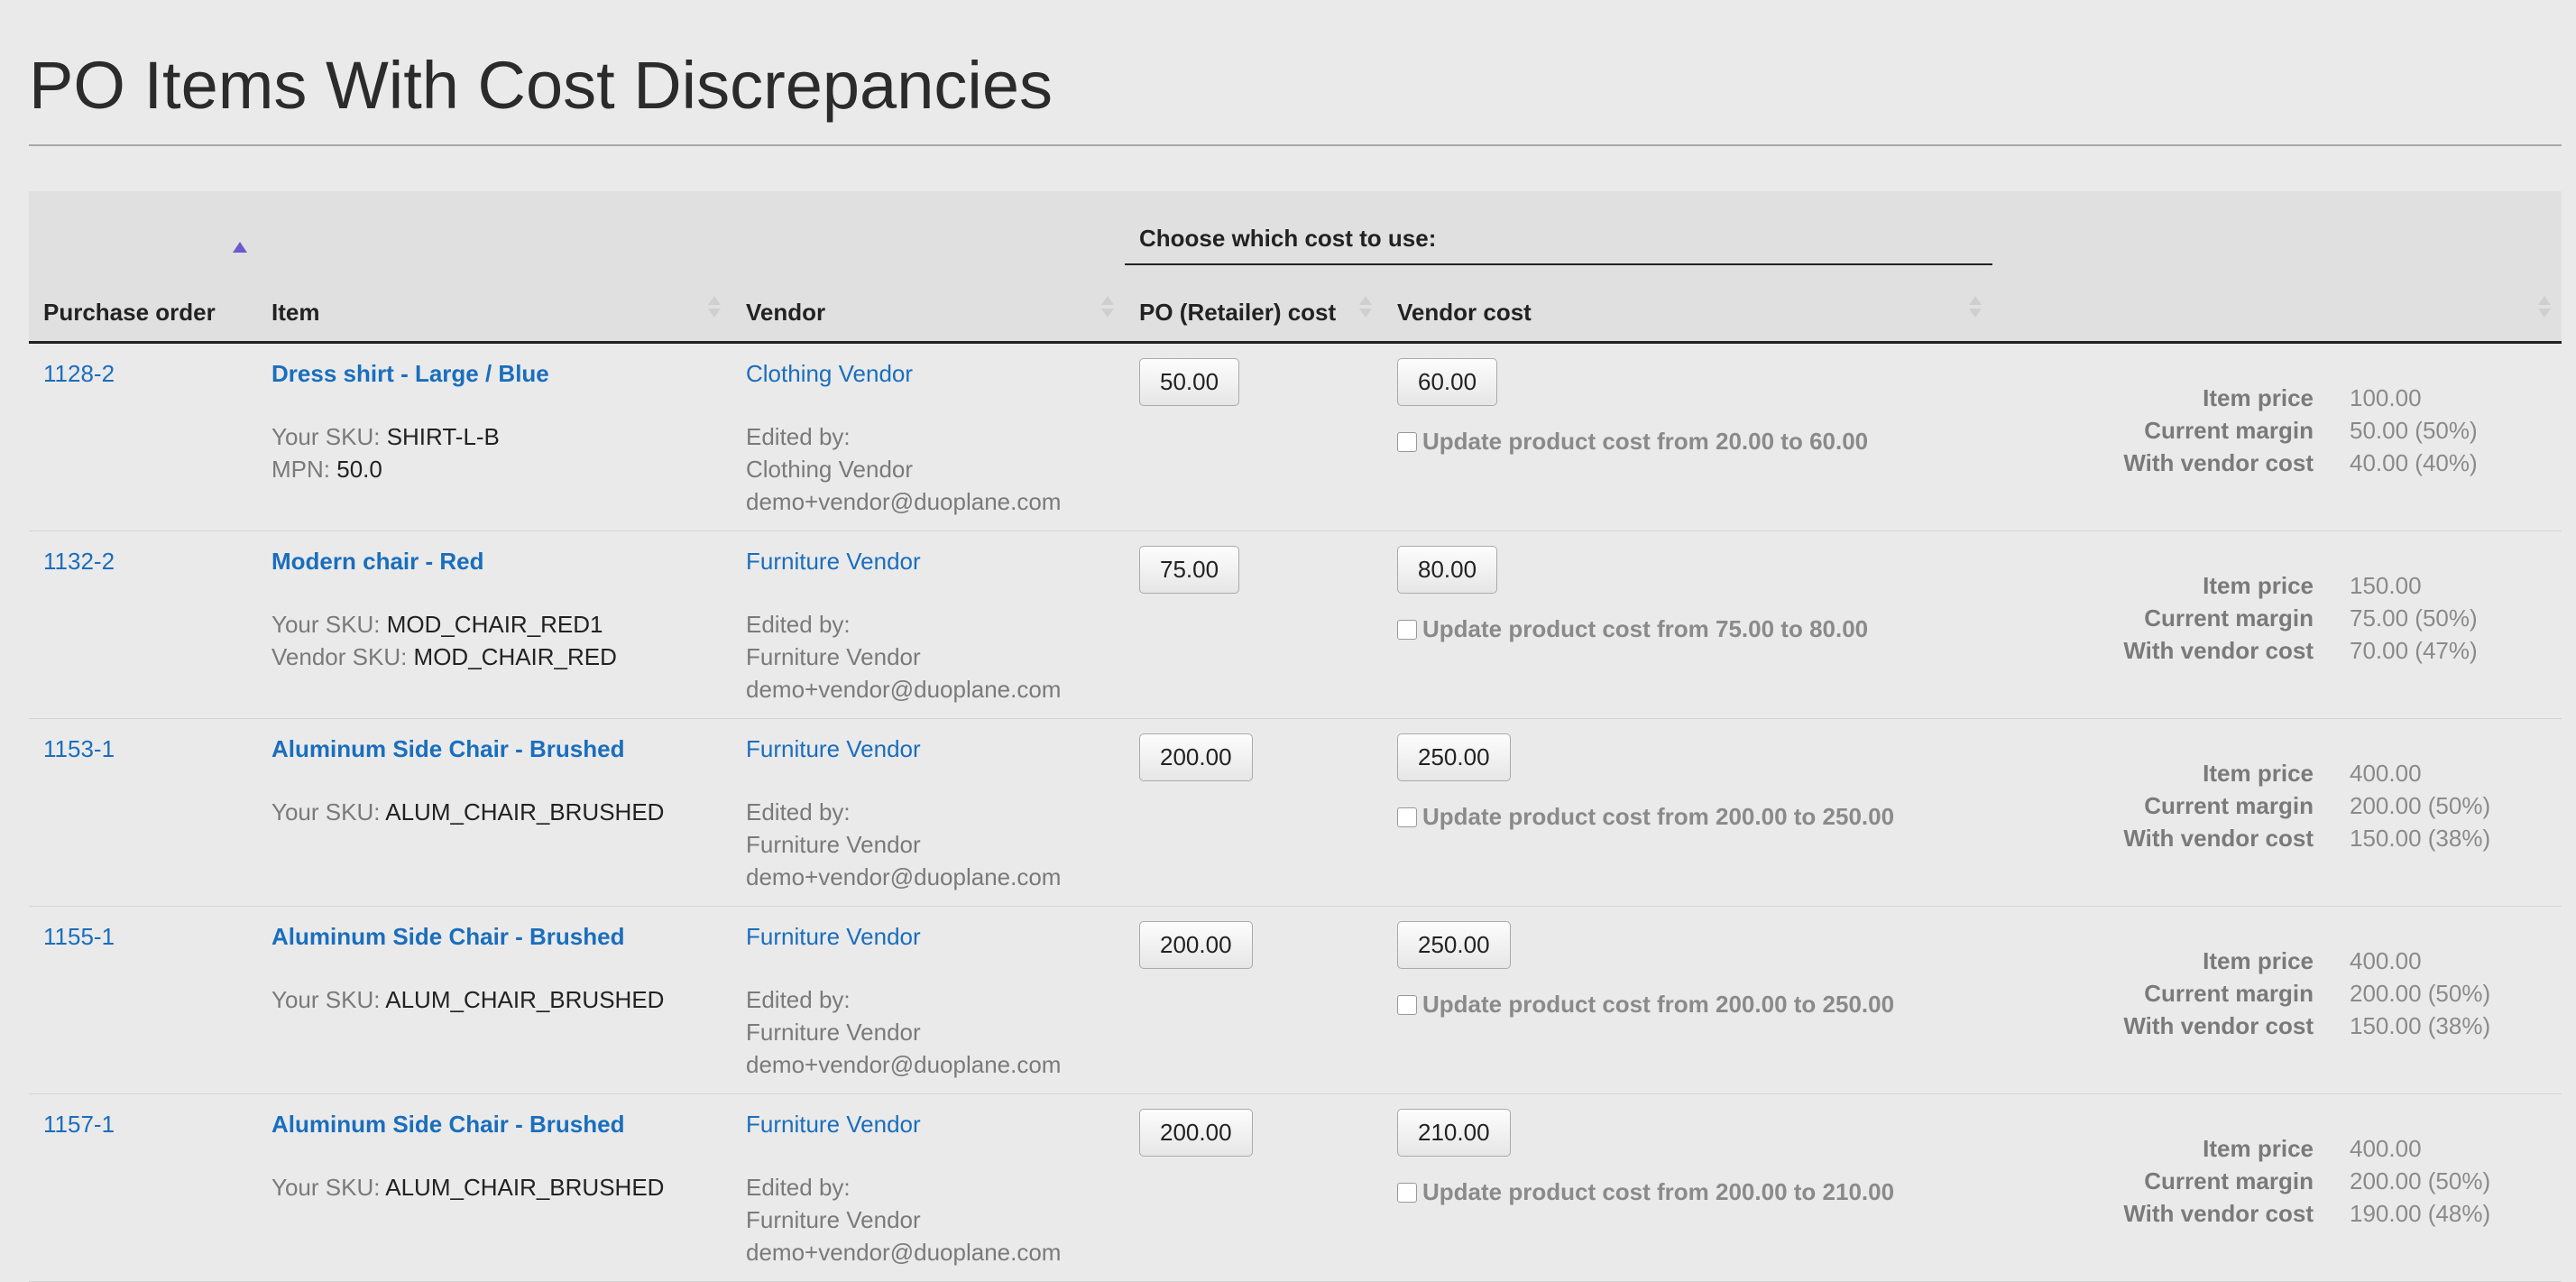 The height and width of the screenshot is (1282, 2576). Describe the element at coordinates (143, 304) in the screenshot. I see `col-purchase-order: Purchase order` at that location.